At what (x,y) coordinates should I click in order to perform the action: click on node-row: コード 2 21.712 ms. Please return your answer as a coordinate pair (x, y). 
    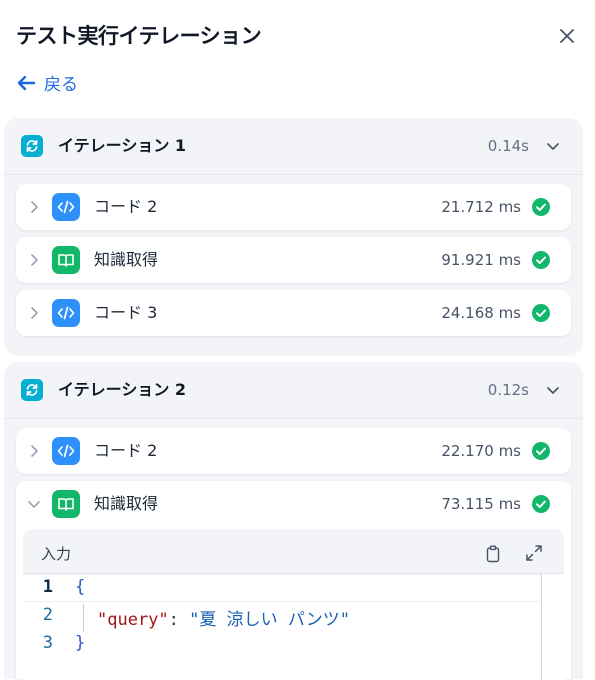
    Looking at the image, I should click on (293, 207).